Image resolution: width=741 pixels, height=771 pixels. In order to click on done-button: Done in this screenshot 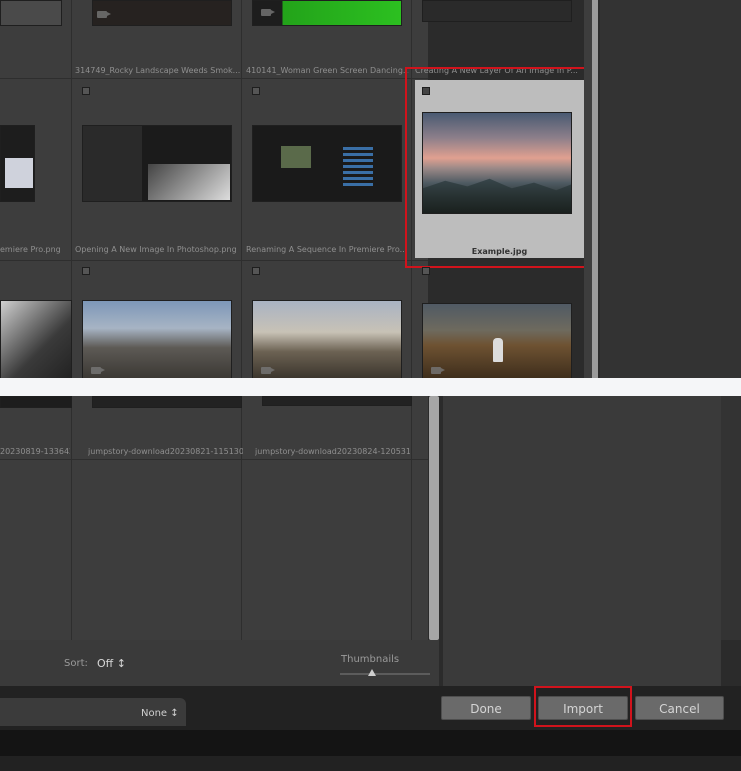, I will do `click(486, 708)`.